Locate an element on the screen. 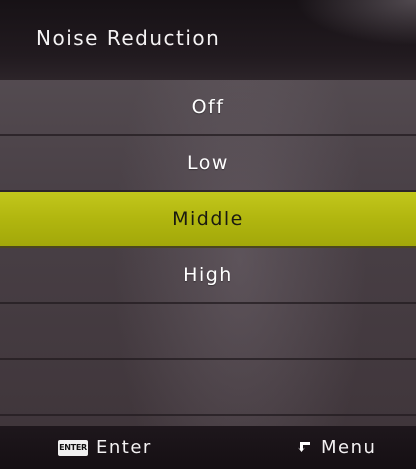  option-label: High is located at coordinates (208, 275).